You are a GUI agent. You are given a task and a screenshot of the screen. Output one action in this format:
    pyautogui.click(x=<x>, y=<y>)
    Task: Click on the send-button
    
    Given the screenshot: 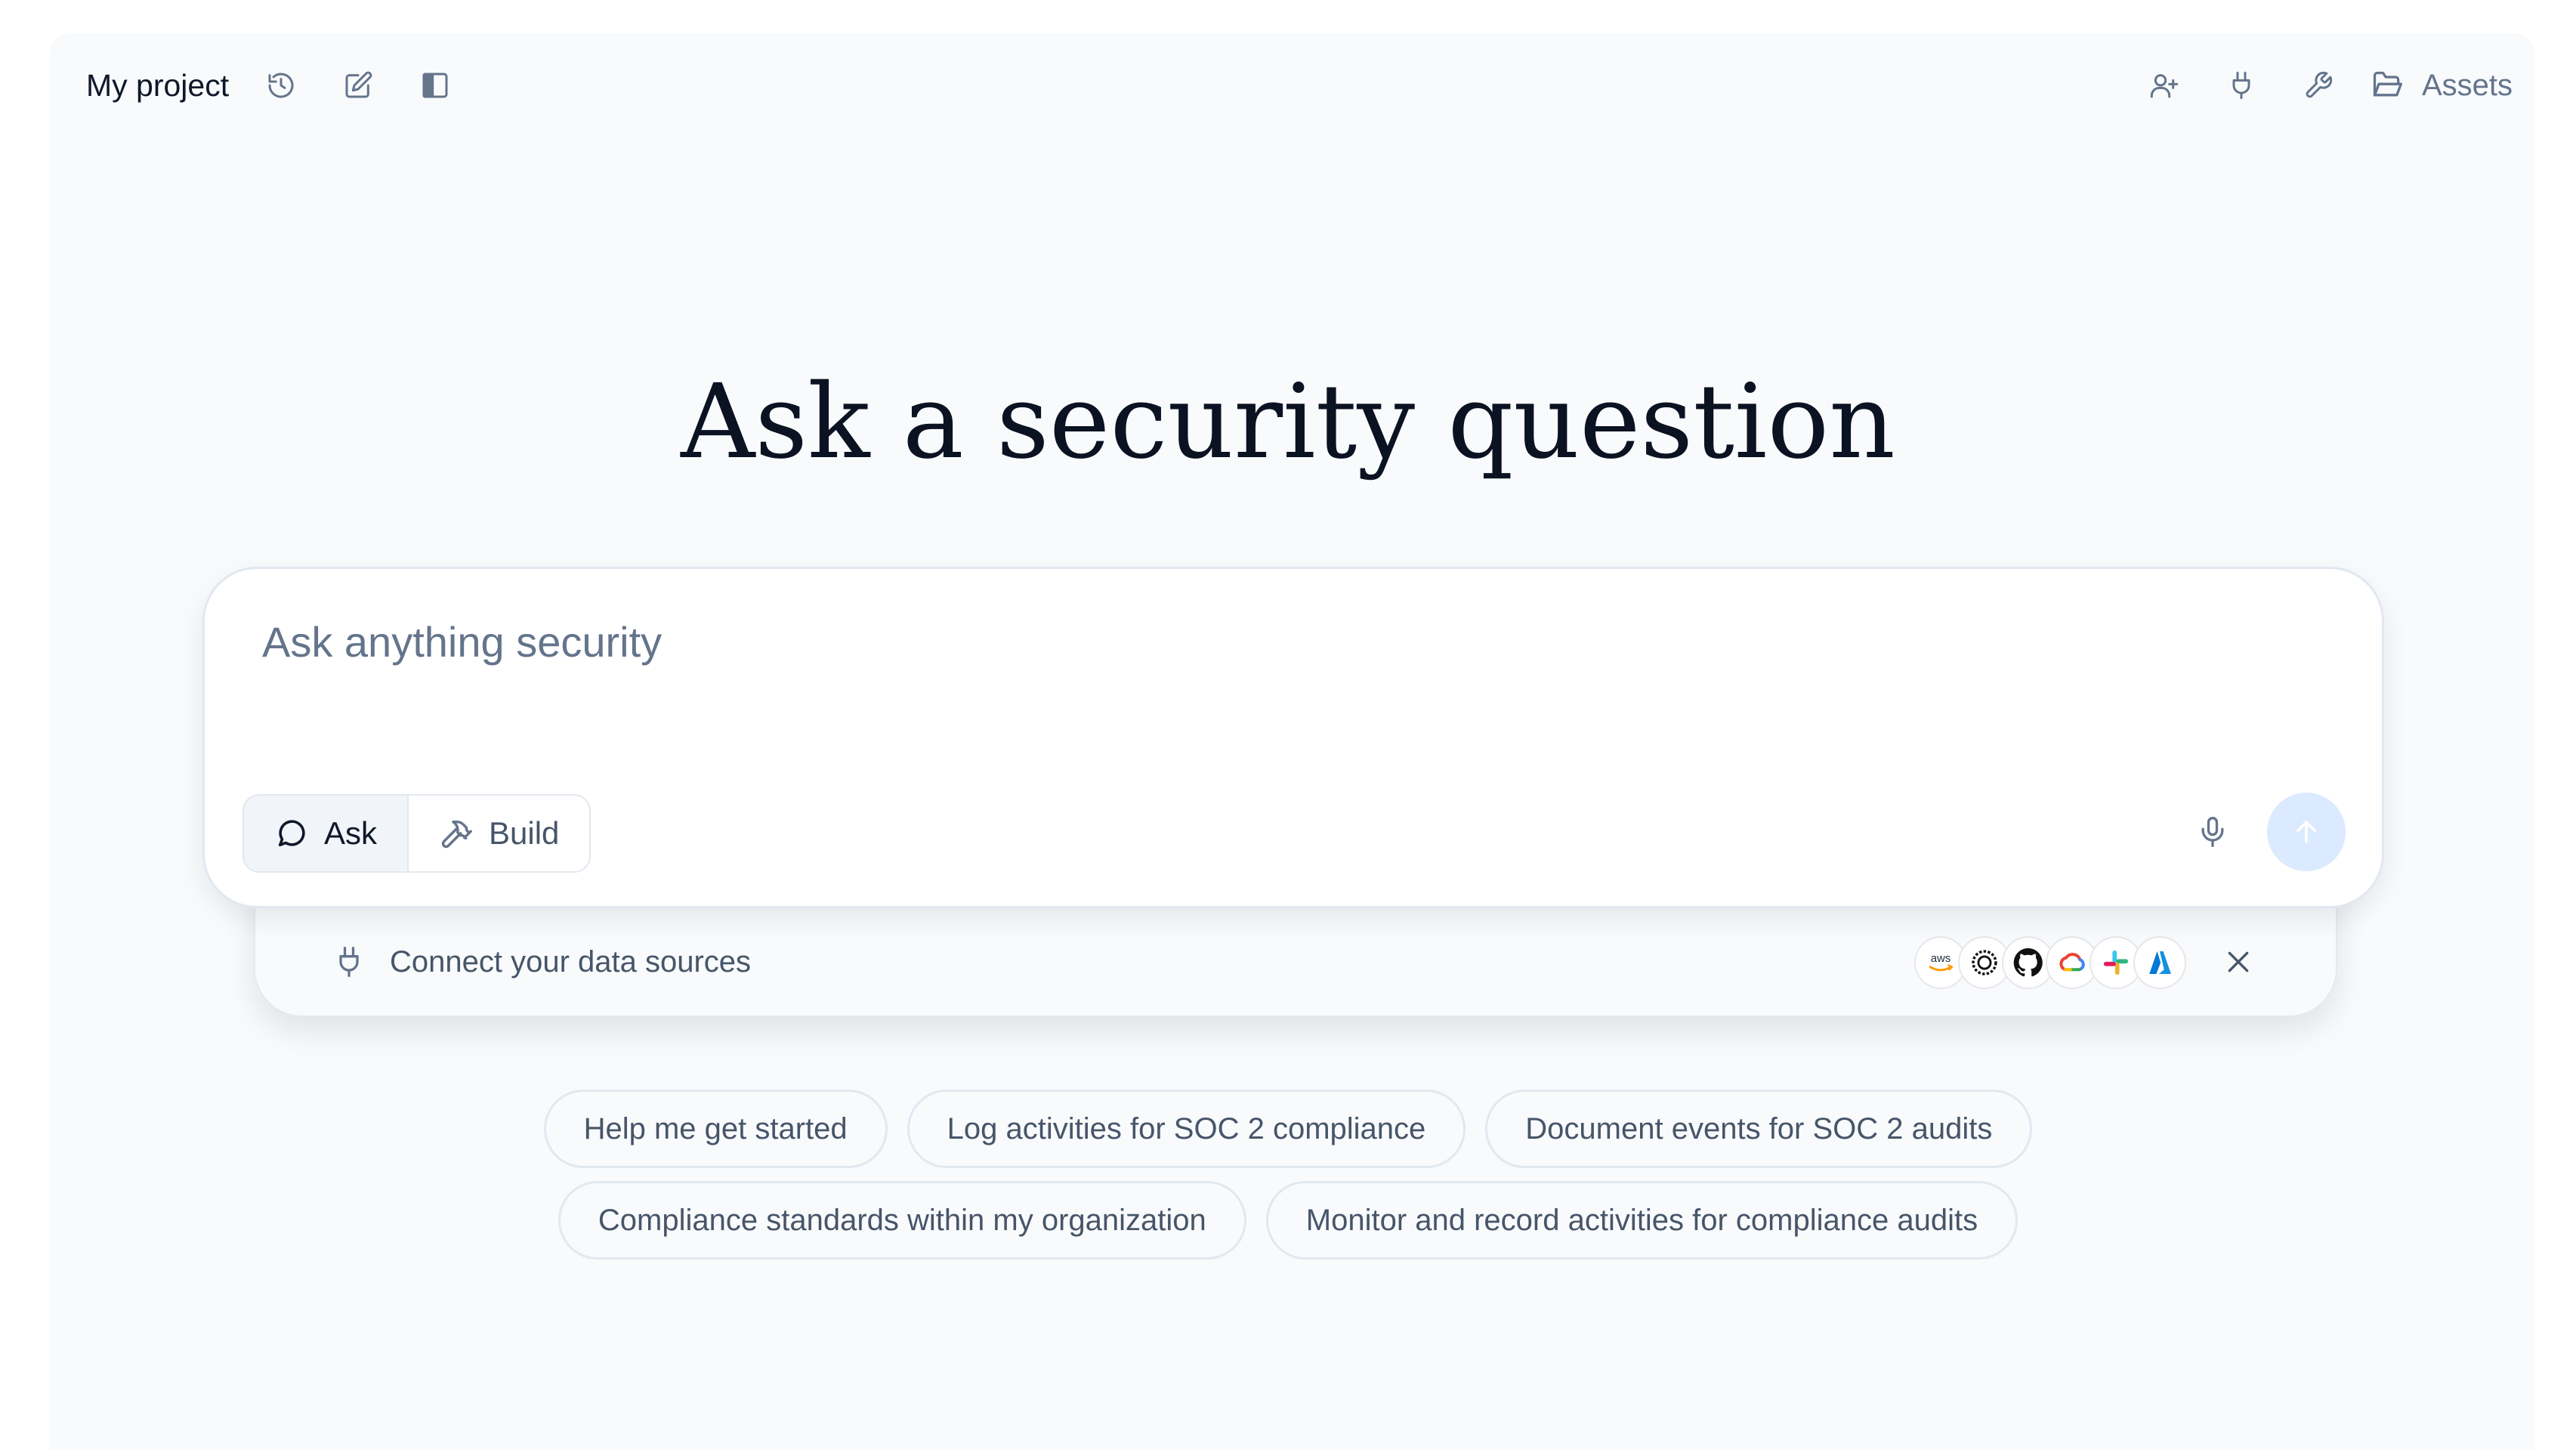 What is the action you would take?
    pyautogui.click(x=2306, y=832)
    